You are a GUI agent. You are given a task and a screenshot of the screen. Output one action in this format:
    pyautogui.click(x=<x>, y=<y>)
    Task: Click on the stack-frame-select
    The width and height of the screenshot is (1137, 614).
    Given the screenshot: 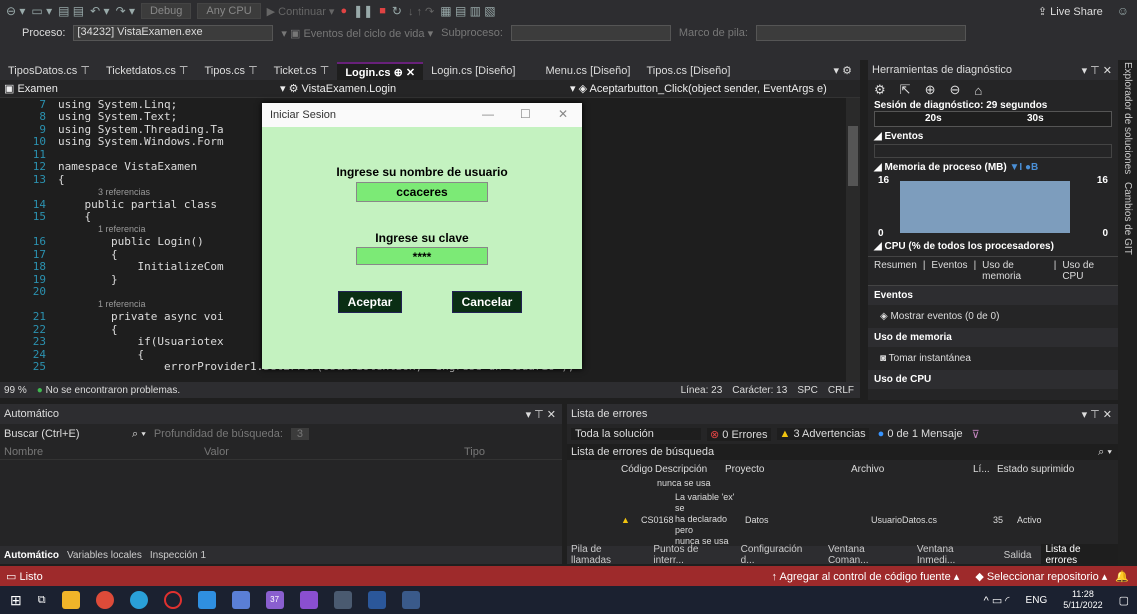 What is the action you would take?
    pyautogui.click(x=860, y=33)
    